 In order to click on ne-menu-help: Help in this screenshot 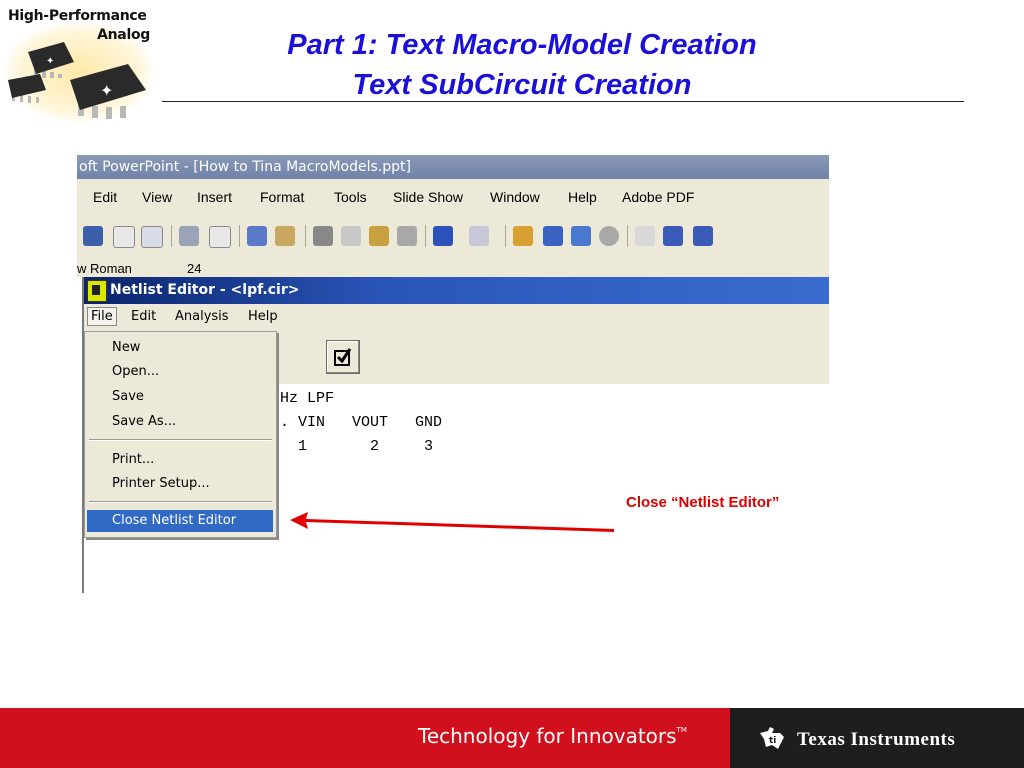, I will do `click(263, 316)`.